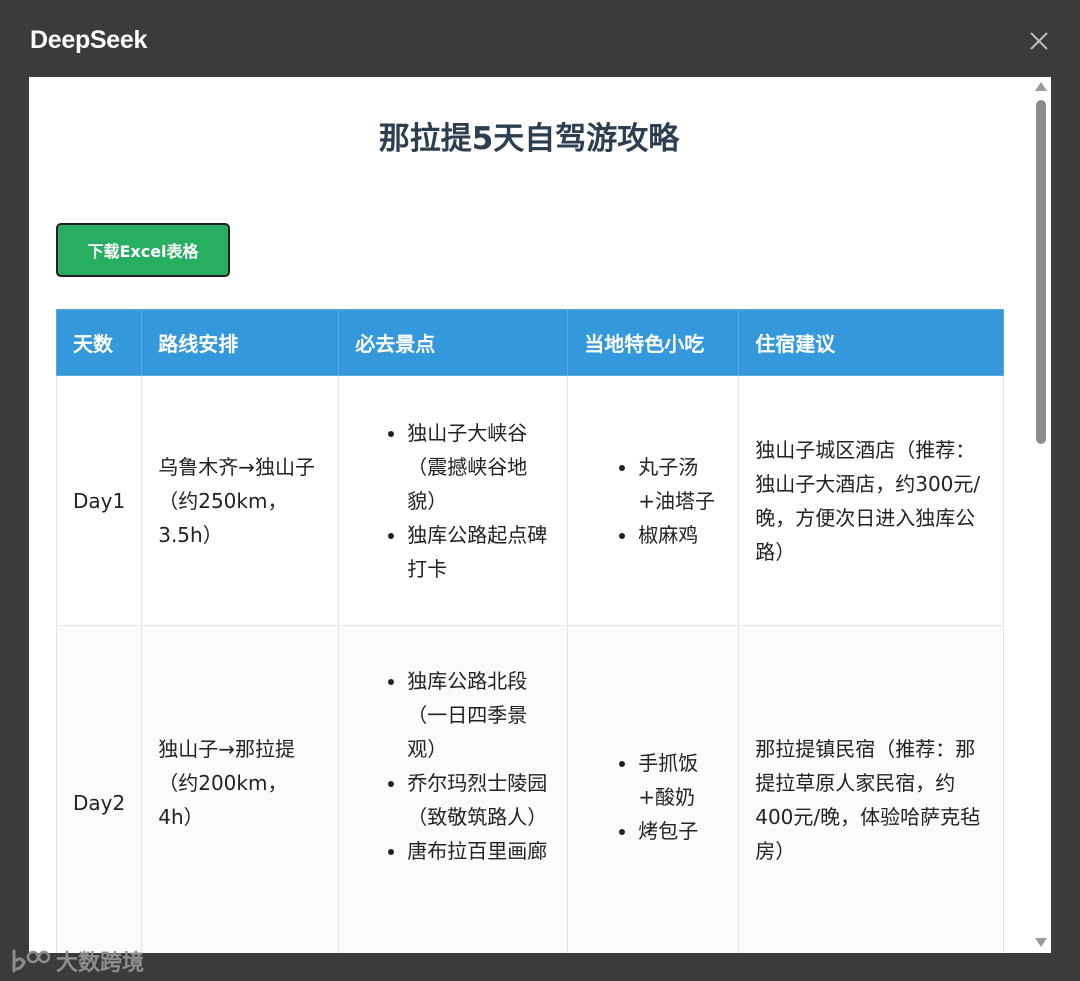 The height and width of the screenshot is (981, 1080). Describe the element at coordinates (680, 780) in the screenshot. I see `list-item: 手抓饭+酸奶` at that location.